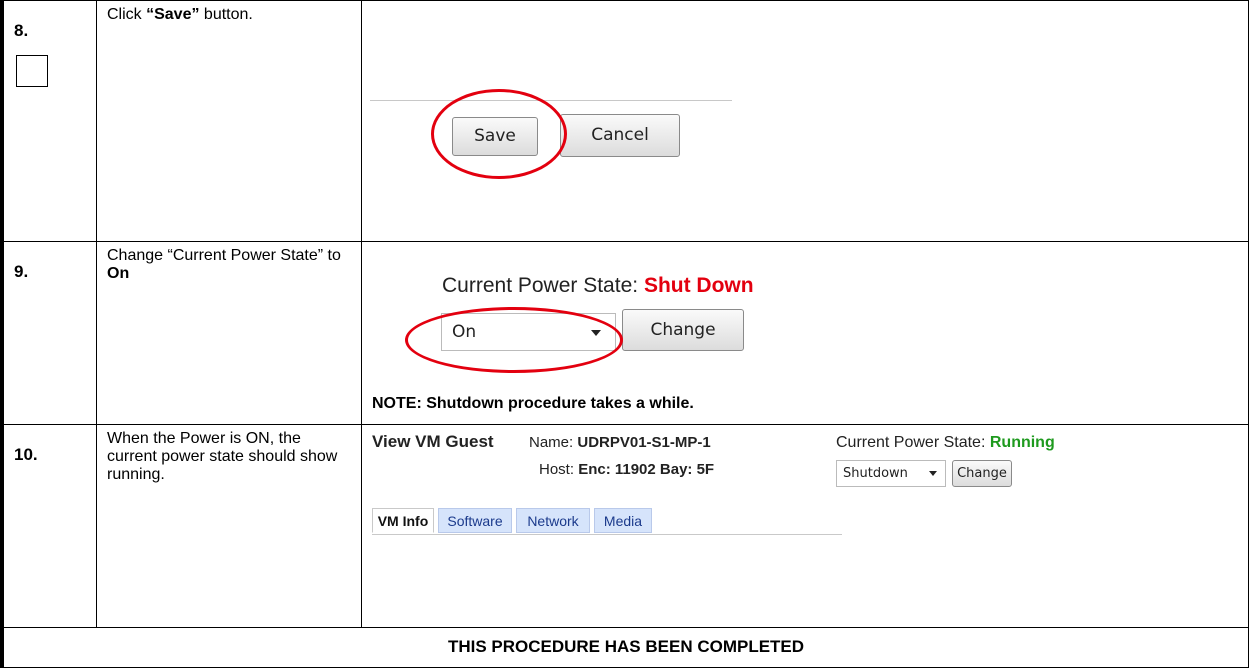 The height and width of the screenshot is (668, 1251). What do you see at coordinates (623, 520) in the screenshot?
I see `tab-media: Media` at bounding box center [623, 520].